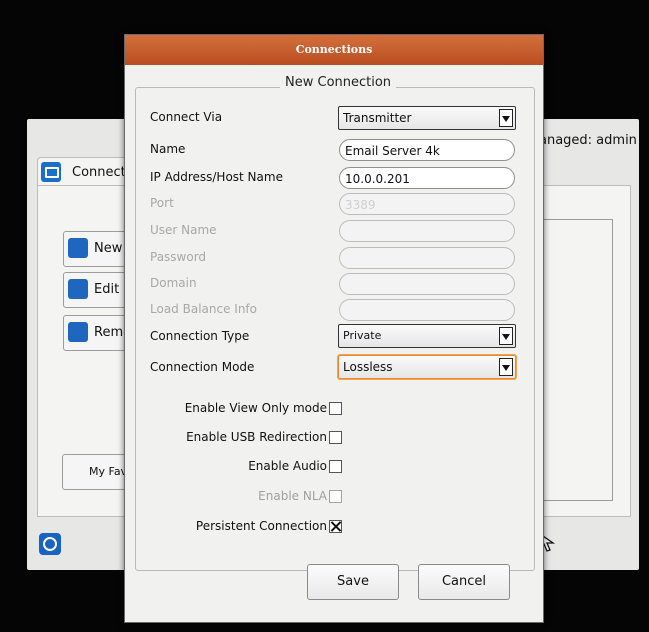 The height and width of the screenshot is (632, 649). What do you see at coordinates (368, 367) in the screenshot?
I see `connection-mode-value: Lossless` at bounding box center [368, 367].